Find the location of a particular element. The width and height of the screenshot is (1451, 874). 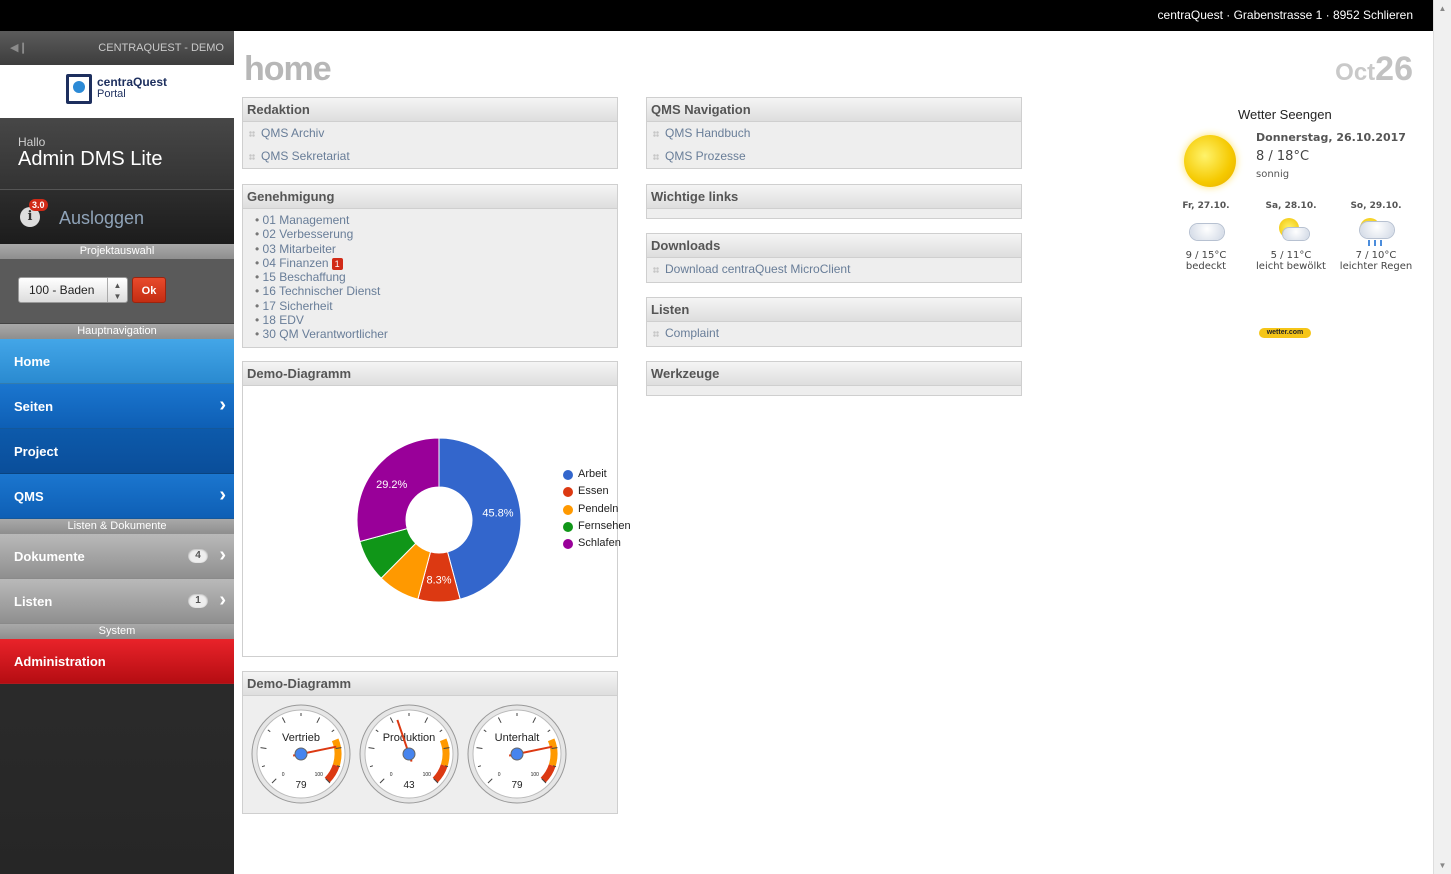

nav-item-home: Home is located at coordinates (117, 361).